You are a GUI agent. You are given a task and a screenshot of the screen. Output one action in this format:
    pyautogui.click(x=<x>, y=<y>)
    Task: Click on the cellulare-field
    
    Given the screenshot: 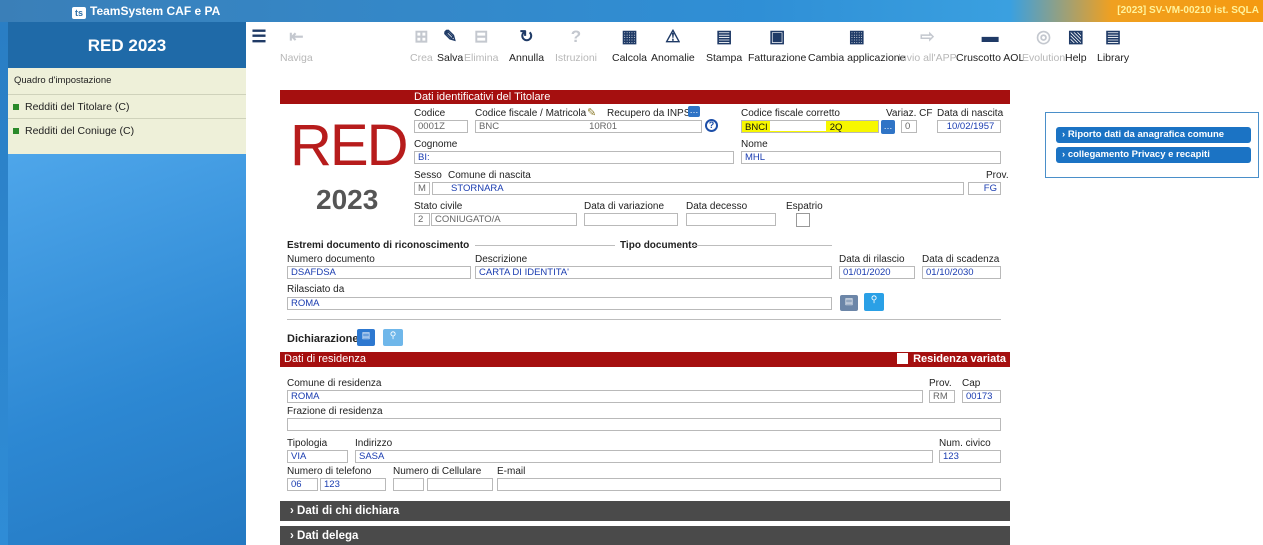 What is the action you would take?
    pyautogui.click(x=460, y=484)
    